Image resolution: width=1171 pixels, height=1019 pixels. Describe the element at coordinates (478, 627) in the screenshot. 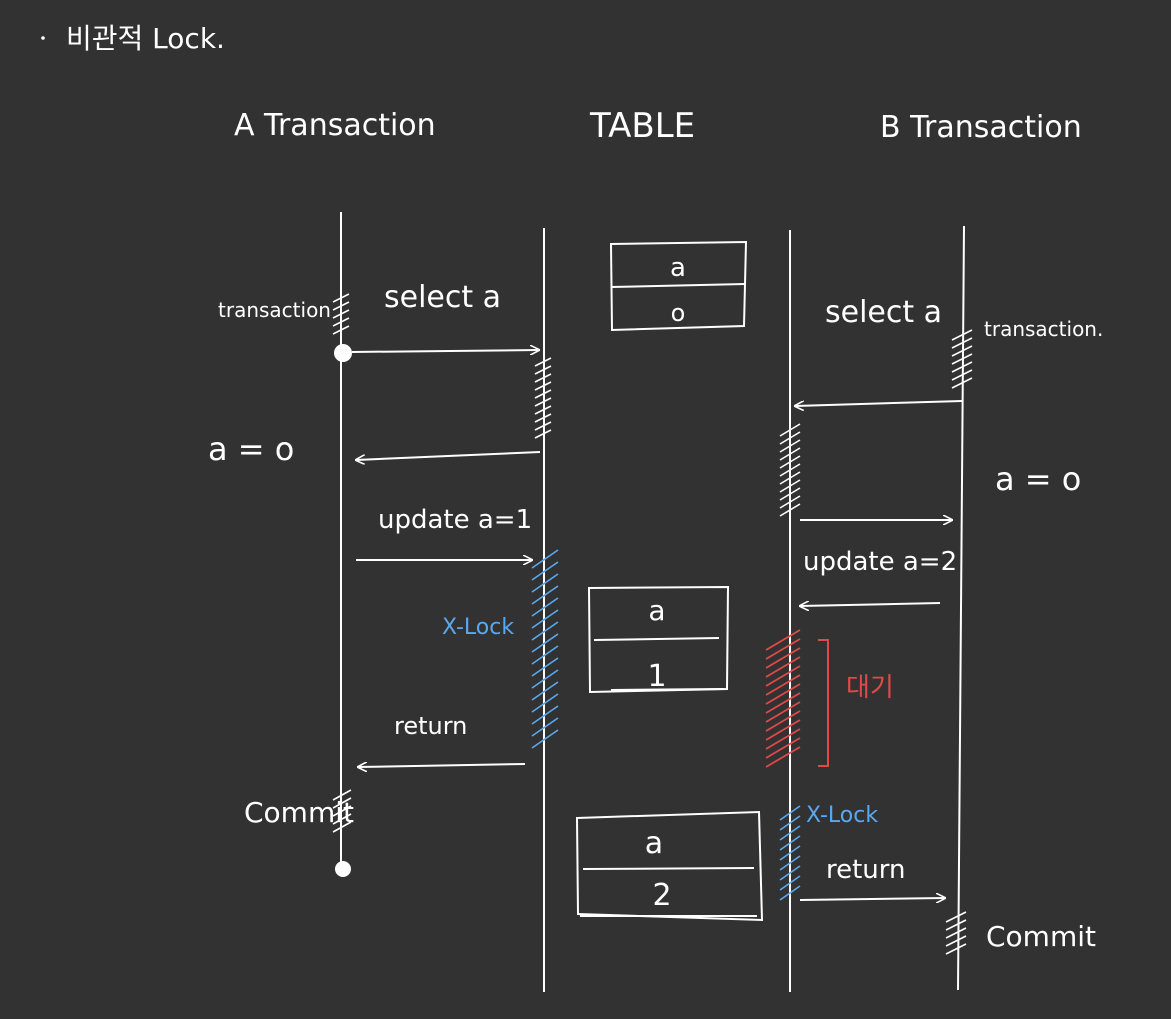

I see `a-xlock-label: X-Lock` at that location.